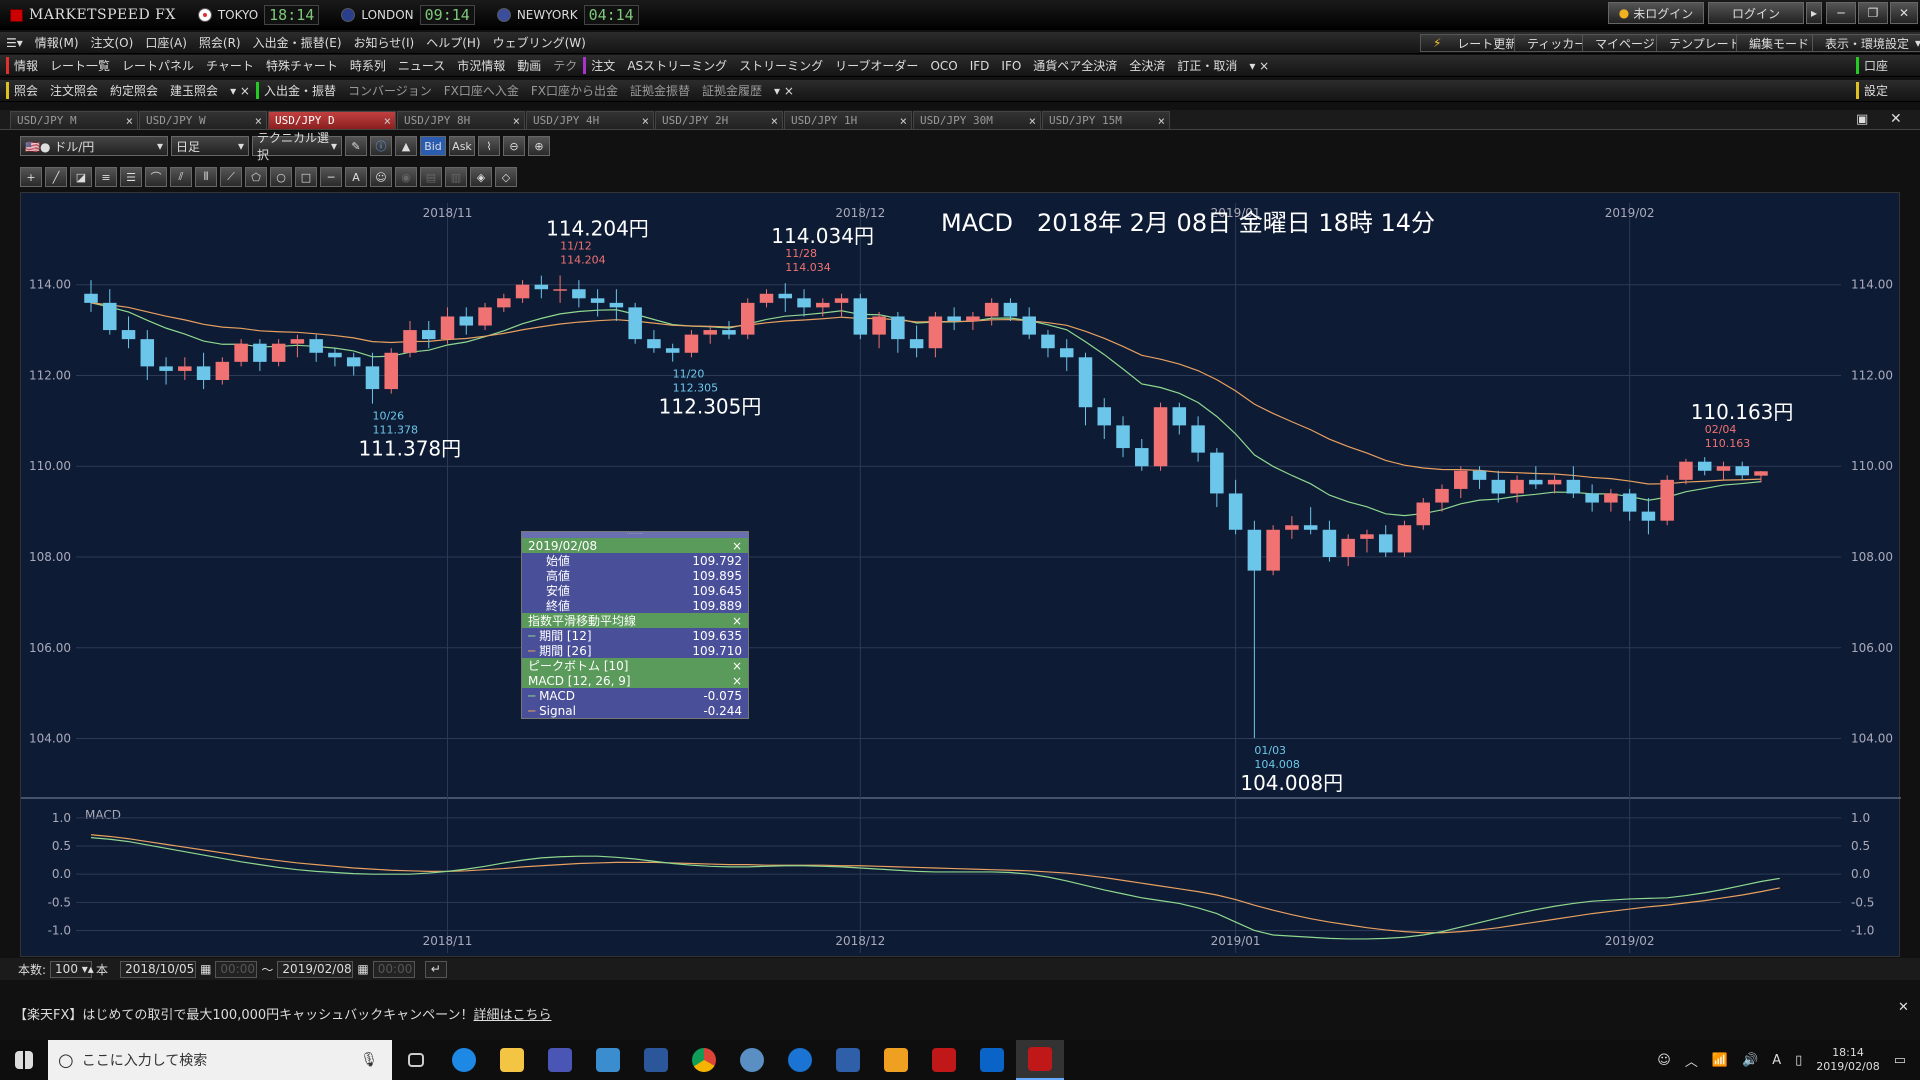 This screenshot has width=1920, height=1080. What do you see at coordinates (943, 66) in the screenshot?
I see `tool-oco: OCO` at bounding box center [943, 66].